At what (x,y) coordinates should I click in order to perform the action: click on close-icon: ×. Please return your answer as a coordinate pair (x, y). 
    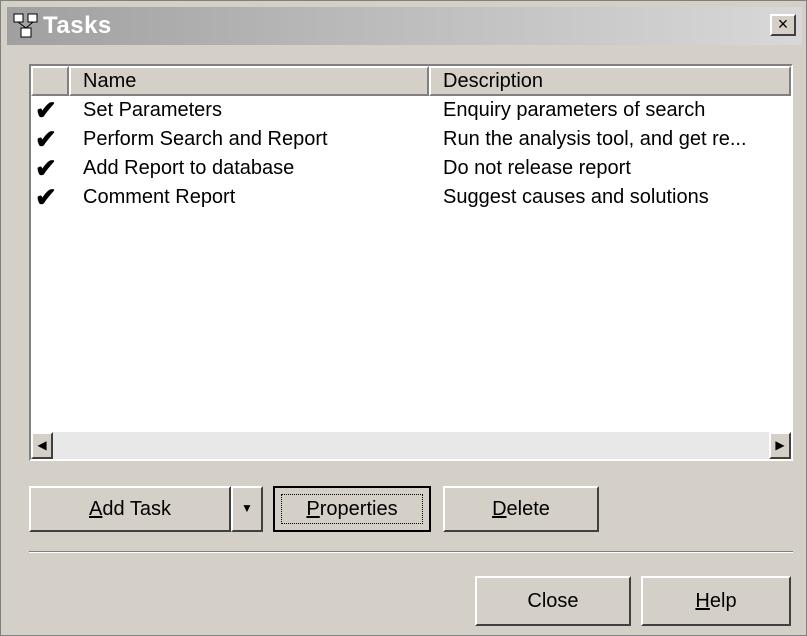
    Looking at the image, I should click on (783, 24).